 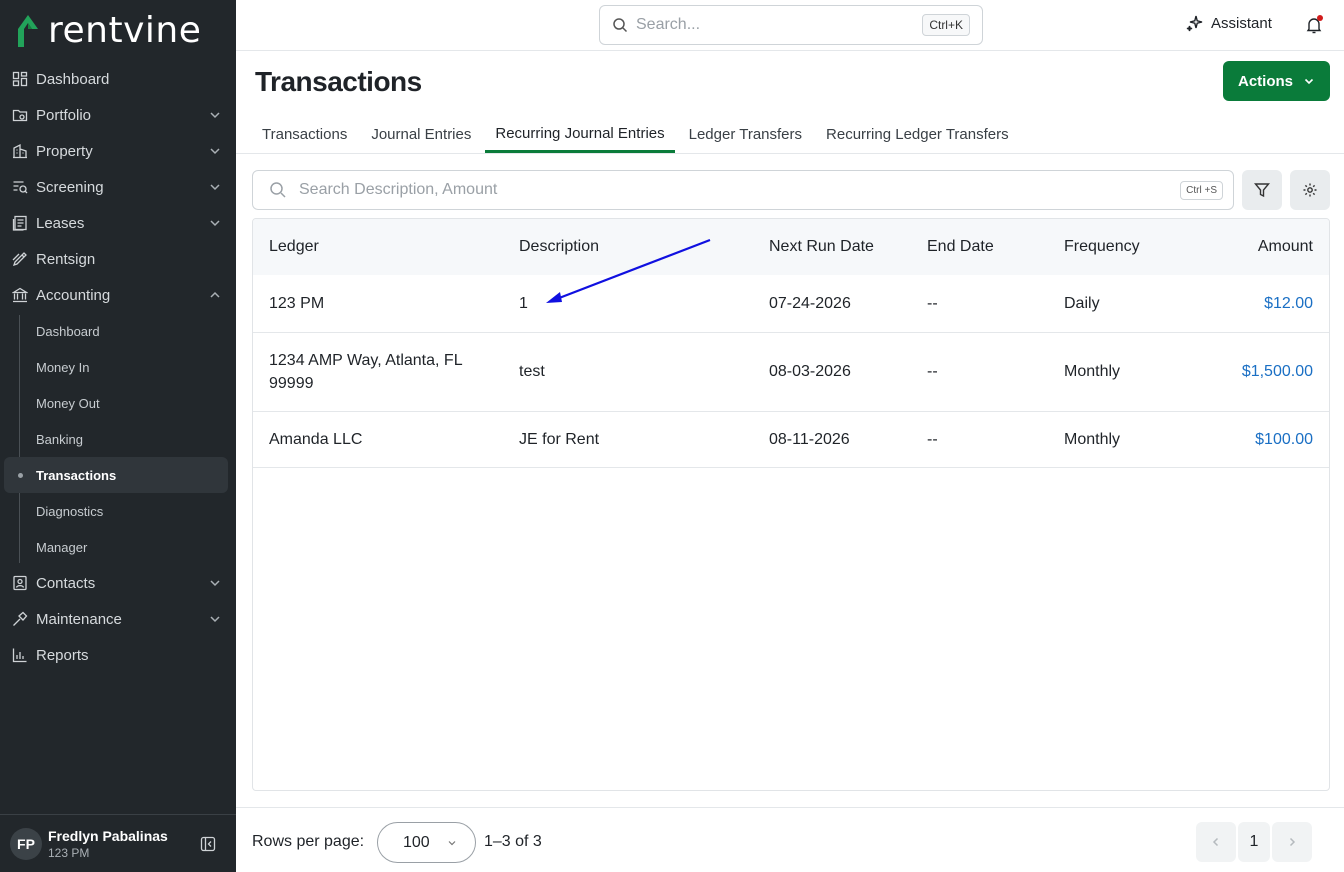 I want to click on rentvine-logo: rentvine, so click(x=108, y=30).